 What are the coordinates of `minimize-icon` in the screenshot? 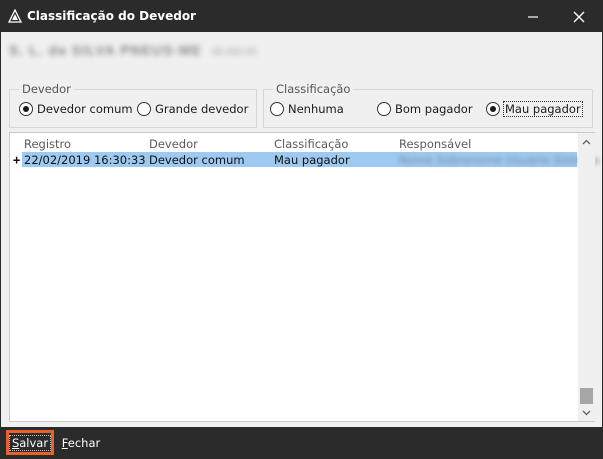 It's located at (533, 16).